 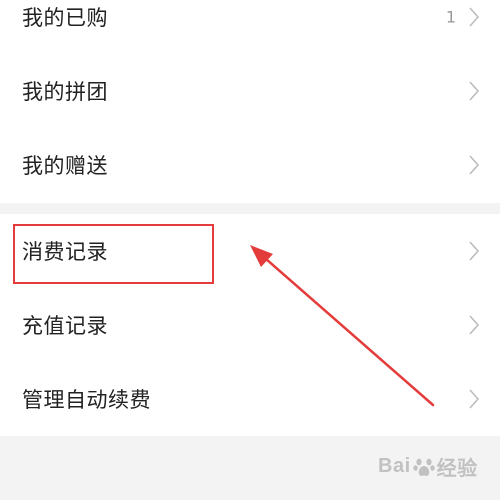 I want to click on menu-item-label: 充值记录, so click(x=65, y=326).